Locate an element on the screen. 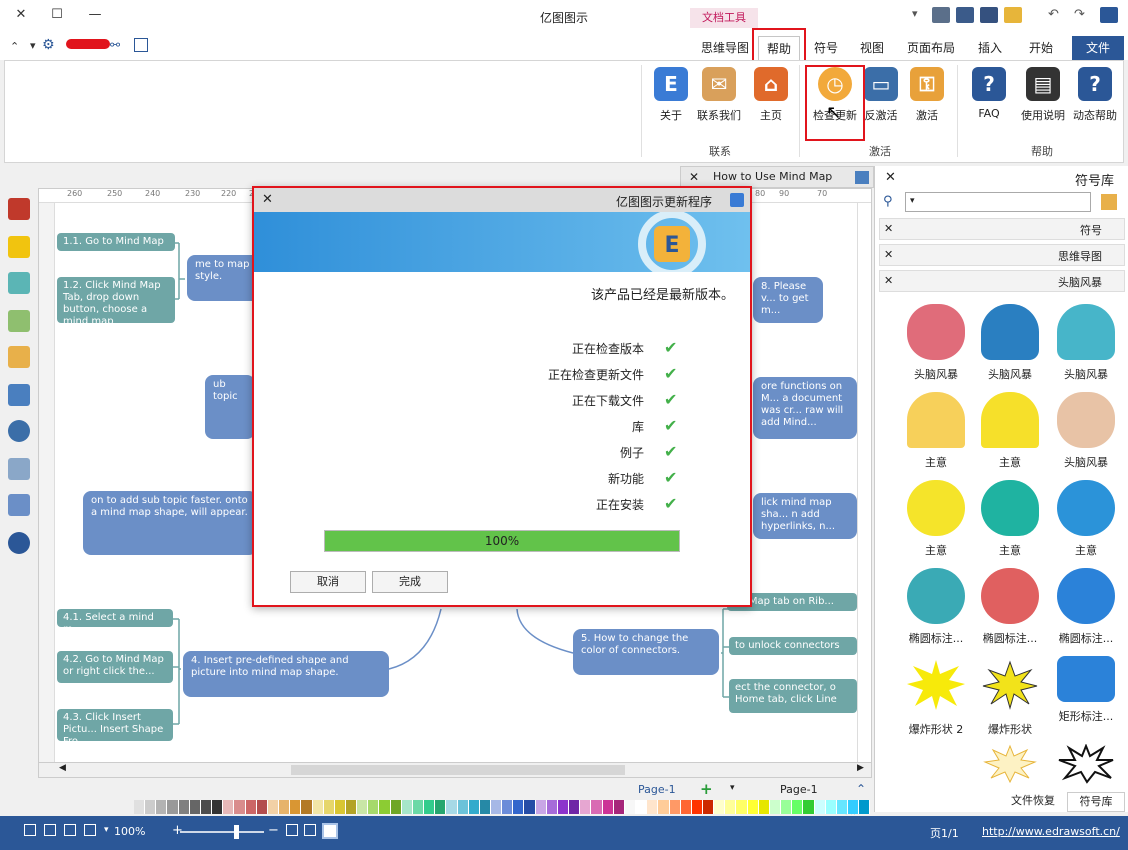 Image resolution: width=1128 pixels, height=850 pixels. finish-button: 完成 is located at coordinates (410, 582).